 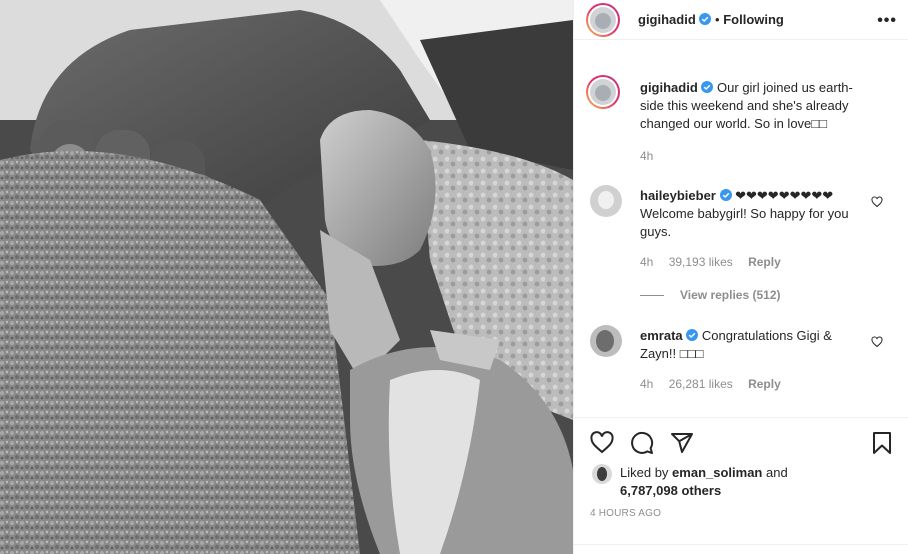 I want to click on comment-username: haileybieber, so click(x=678, y=195).